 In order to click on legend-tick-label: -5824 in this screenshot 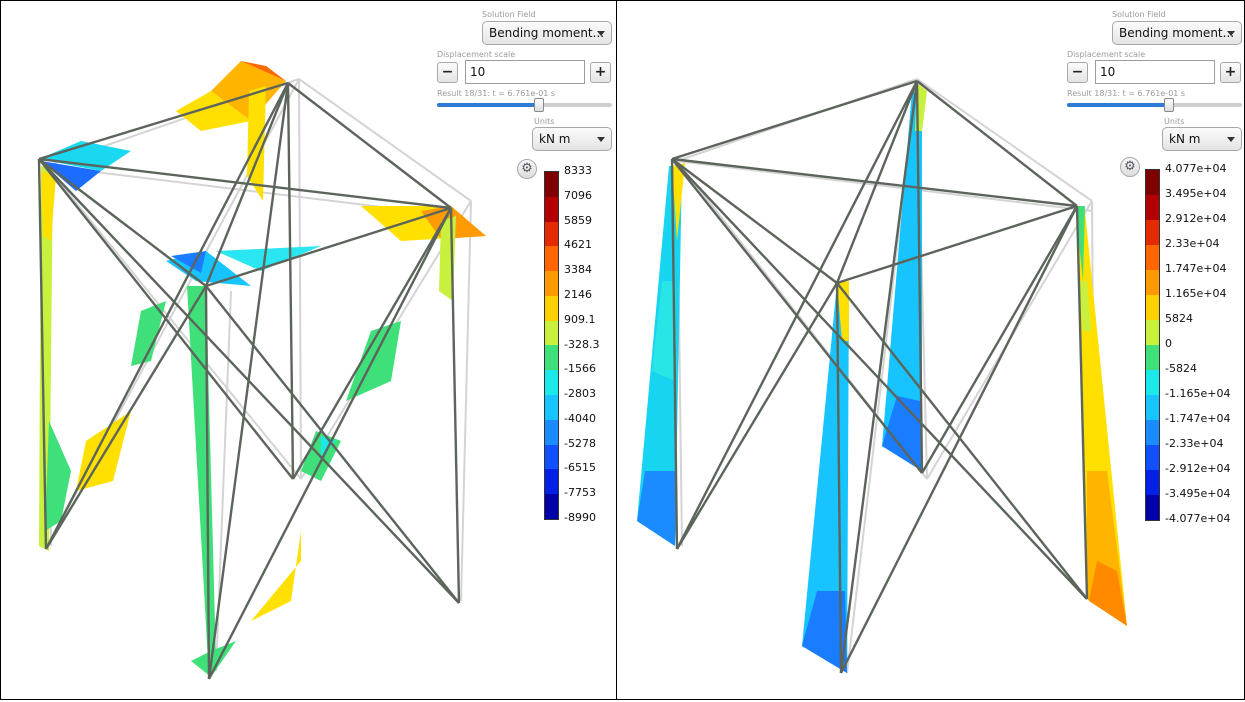, I will do `click(1181, 368)`.